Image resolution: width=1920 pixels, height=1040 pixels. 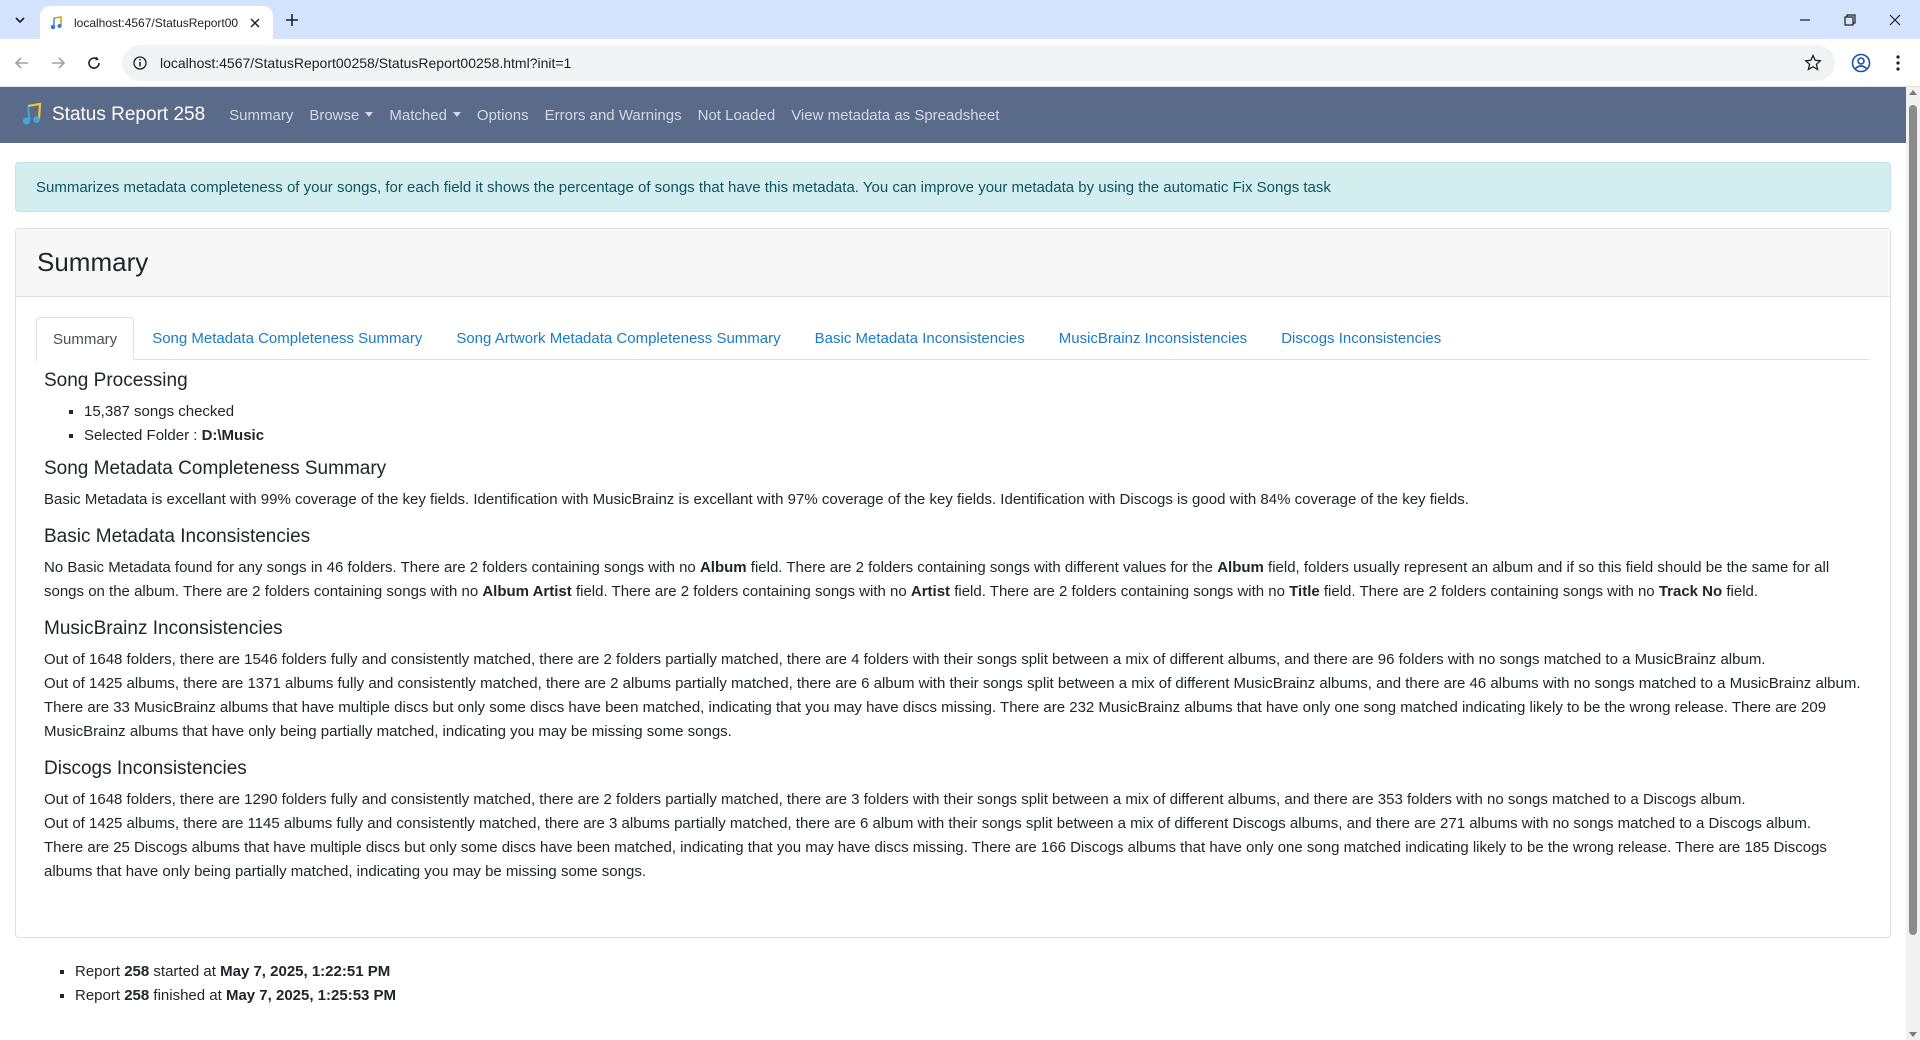 What do you see at coordinates (140, 63) in the screenshot?
I see `site-info-icon` at bounding box center [140, 63].